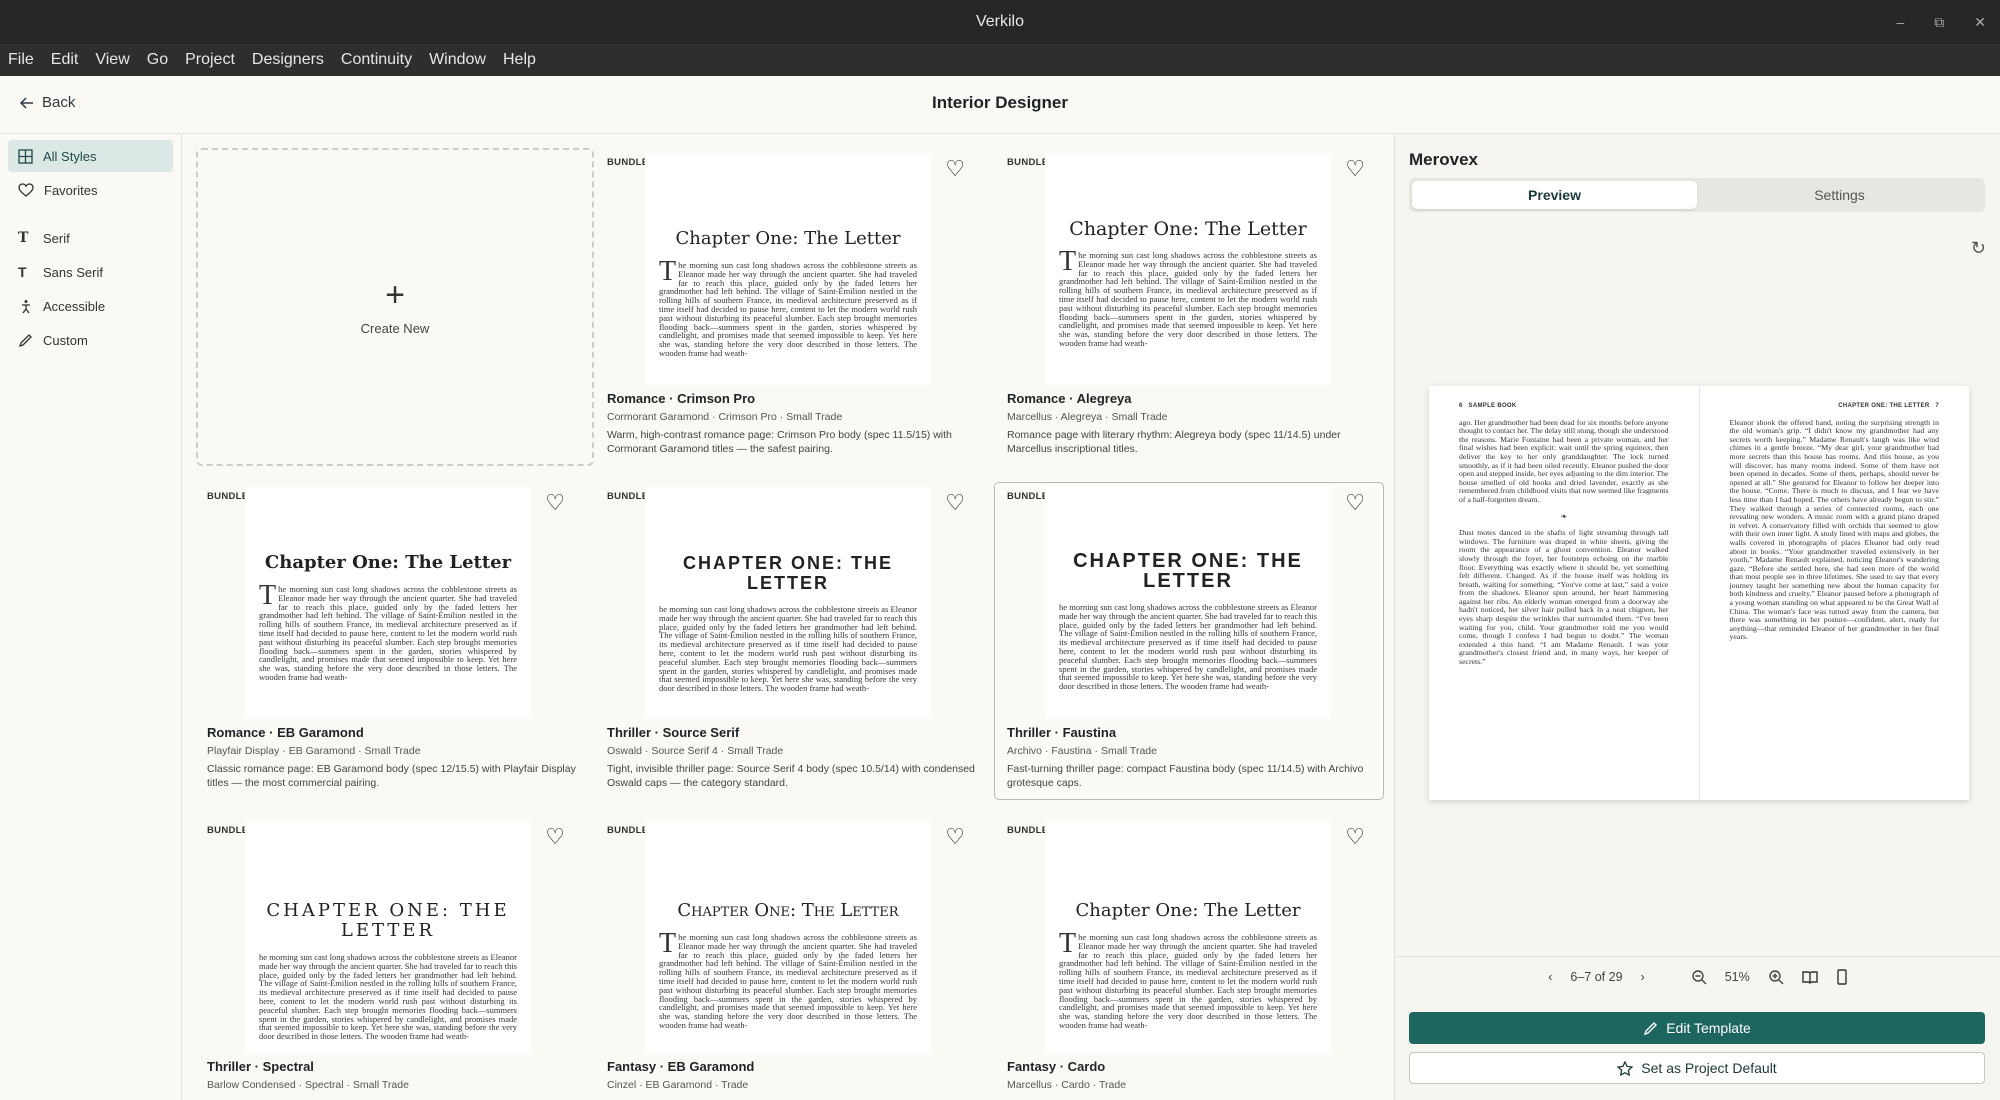  What do you see at coordinates (1650, 1028) in the screenshot?
I see `pencil-icon` at bounding box center [1650, 1028].